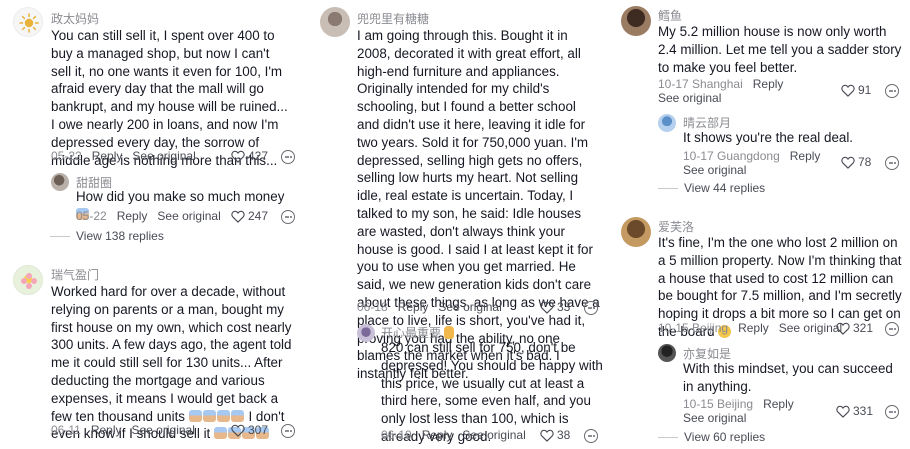 The width and height of the screenshot is (910, 449). What do you see at coordinates (258, 430) in the screenshot?
I see `like-count: 307` at bounding box center [258, 430].